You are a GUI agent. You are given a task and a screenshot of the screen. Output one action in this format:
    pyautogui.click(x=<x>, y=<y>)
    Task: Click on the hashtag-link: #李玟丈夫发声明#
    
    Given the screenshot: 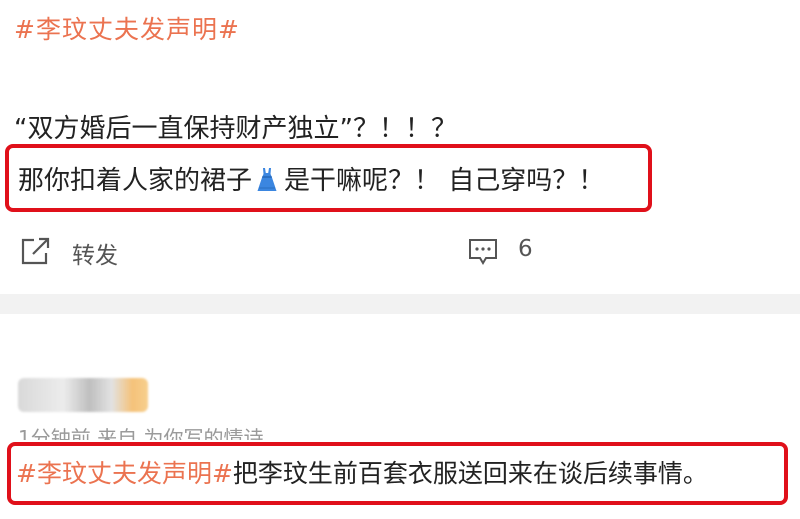 What is the action you would take?
    pyautogui.click(x=127, y=28)
    